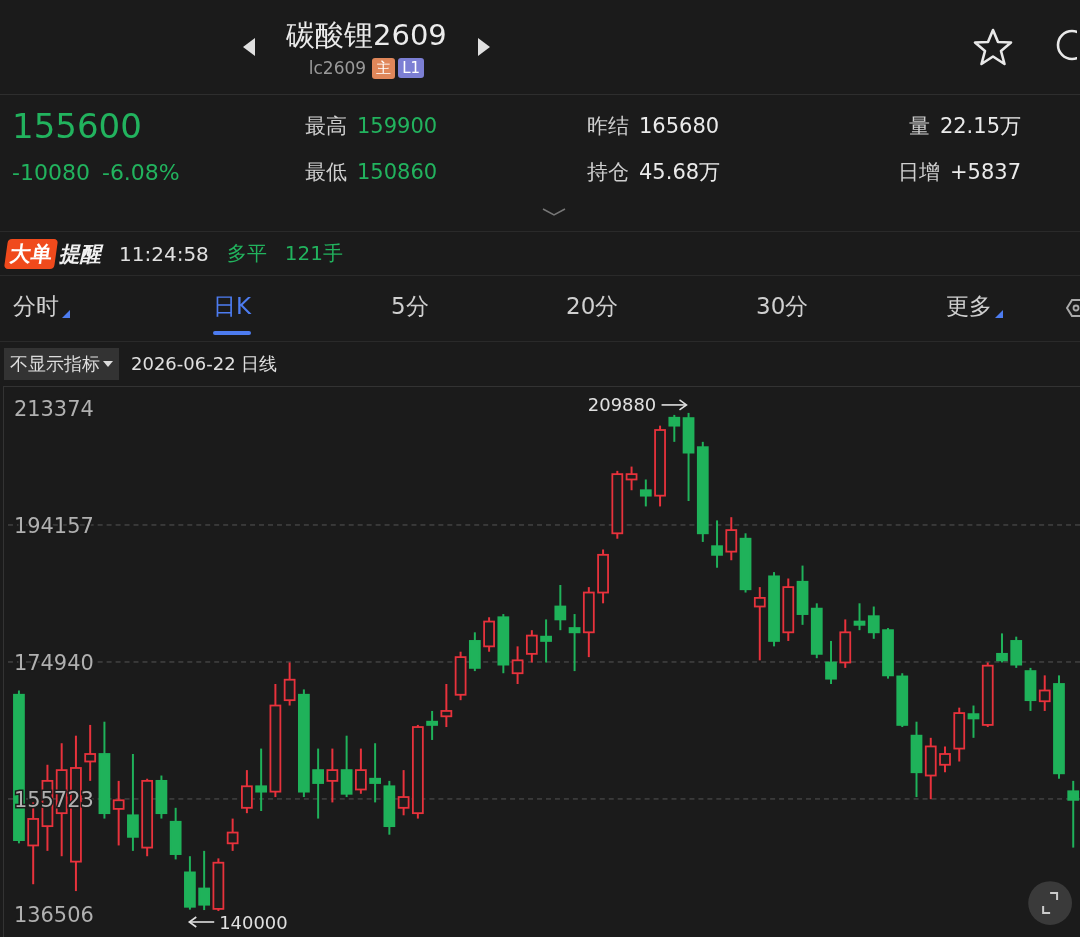  I want to click on axis-label: 213374, so click(53, 408).